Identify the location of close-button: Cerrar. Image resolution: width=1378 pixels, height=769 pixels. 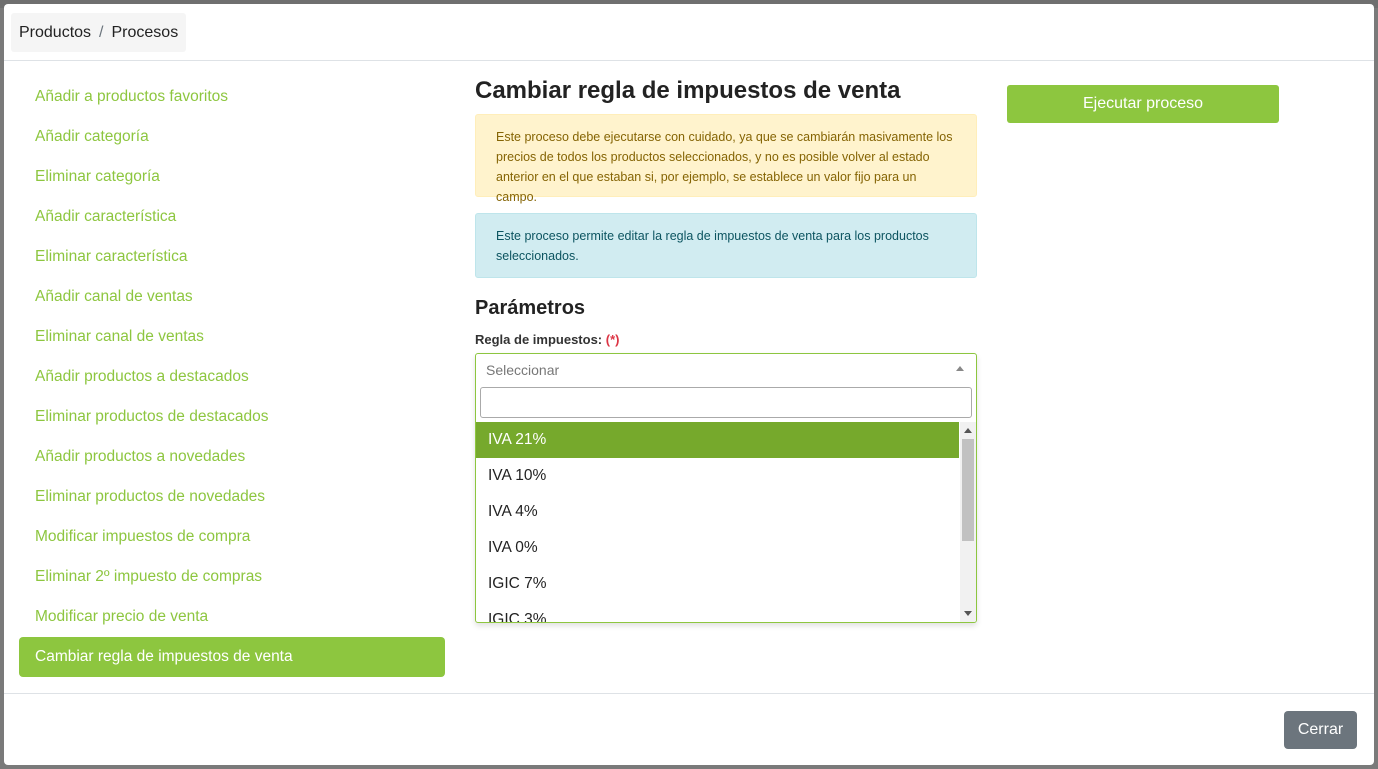
(1320, 730).